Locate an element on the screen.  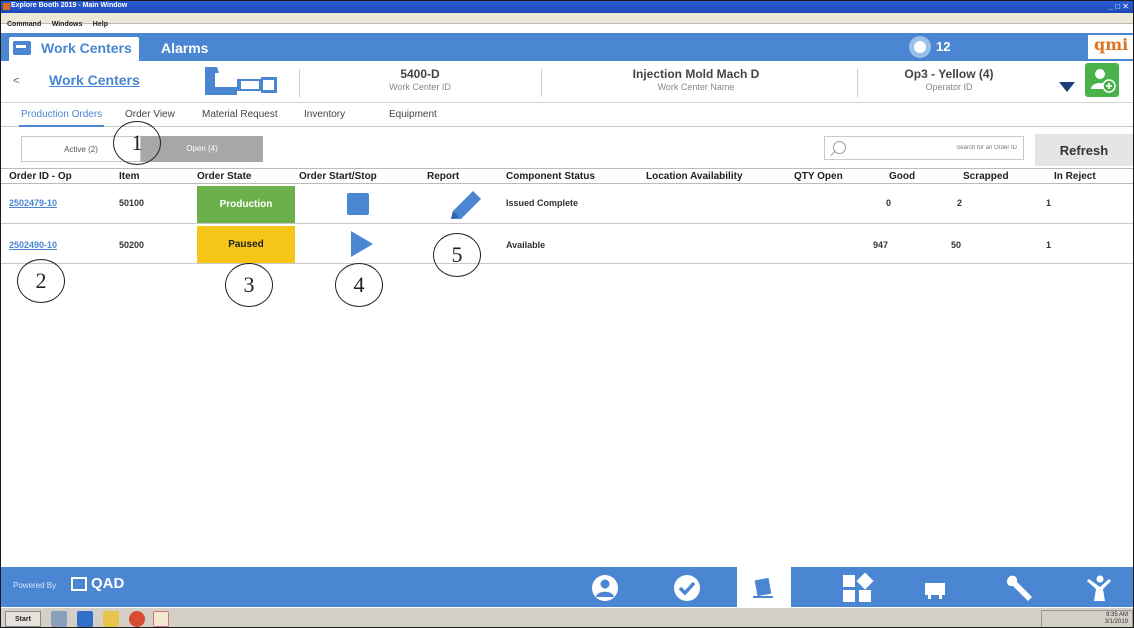
report-pencil-icon is located at coordinates (465, 205).